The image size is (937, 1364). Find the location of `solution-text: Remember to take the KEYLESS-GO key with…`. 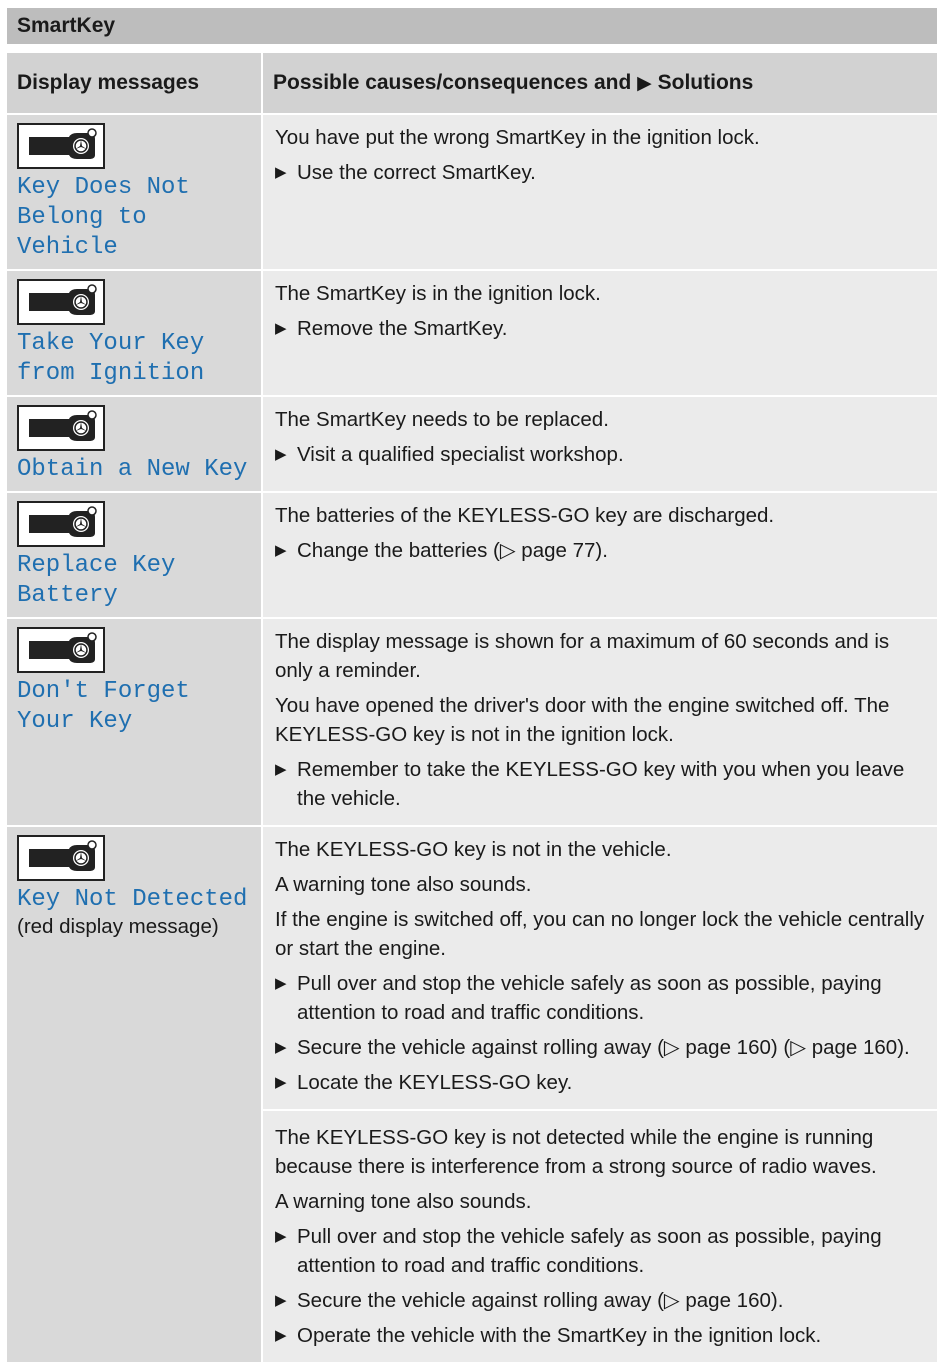

solution-text: Remember to take the KEYLESS-GO key with… is located at coordinates (601, 784).